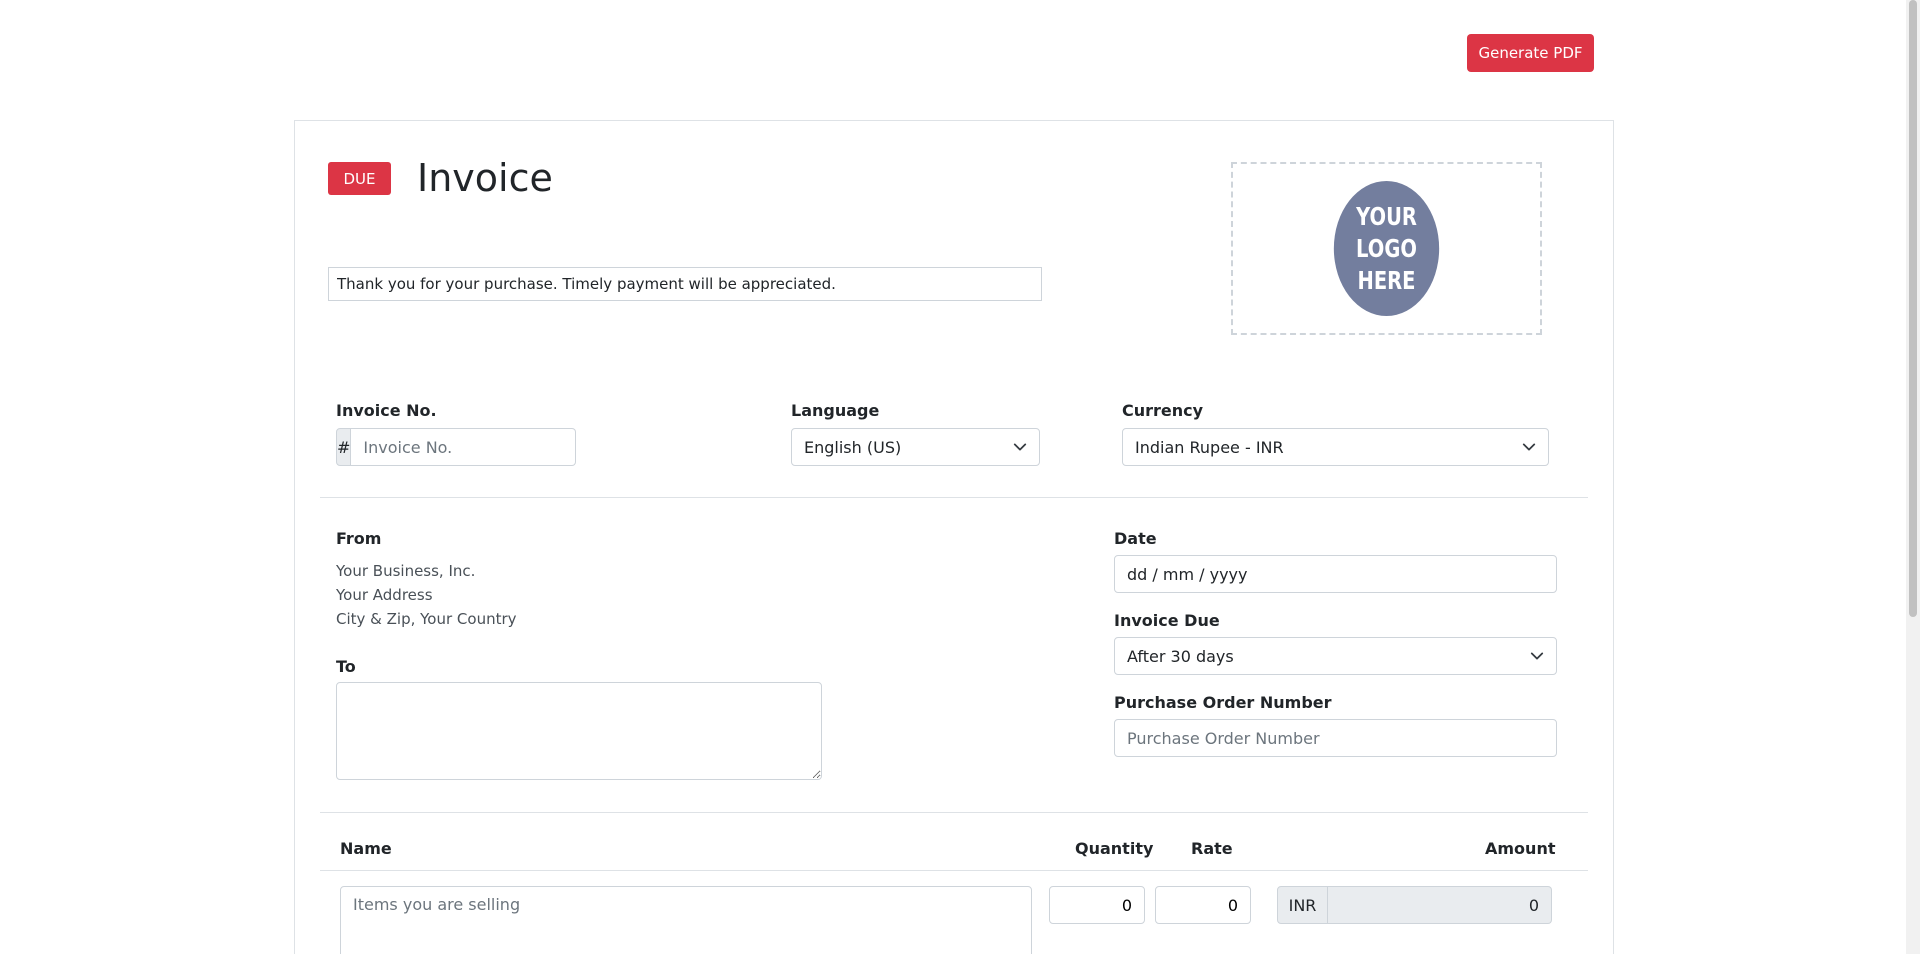 Image resolution: width=1920 pixels, height=954 pixels. I want to click on page-scrollbar, so click(1913, 477).